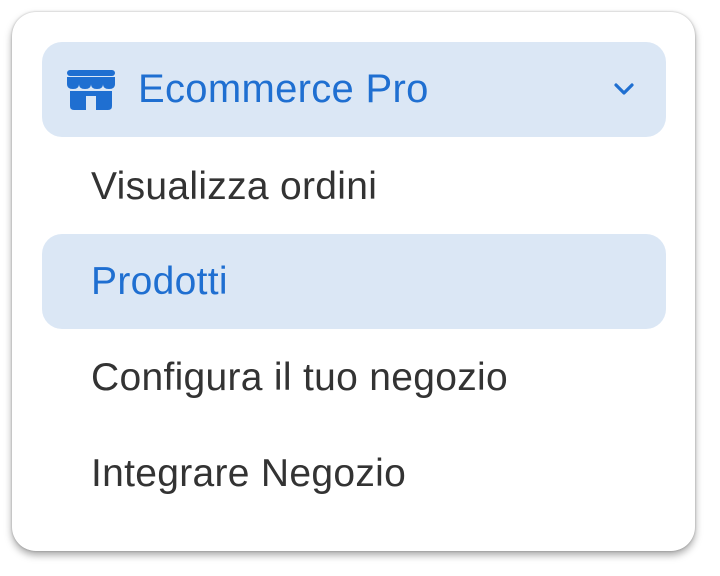 Image resolution: width=720 pixels, height=576 pixels. Describe the element at coordinates (624, 89) in the screenshot. I see `chevron-down-icon` at that location.